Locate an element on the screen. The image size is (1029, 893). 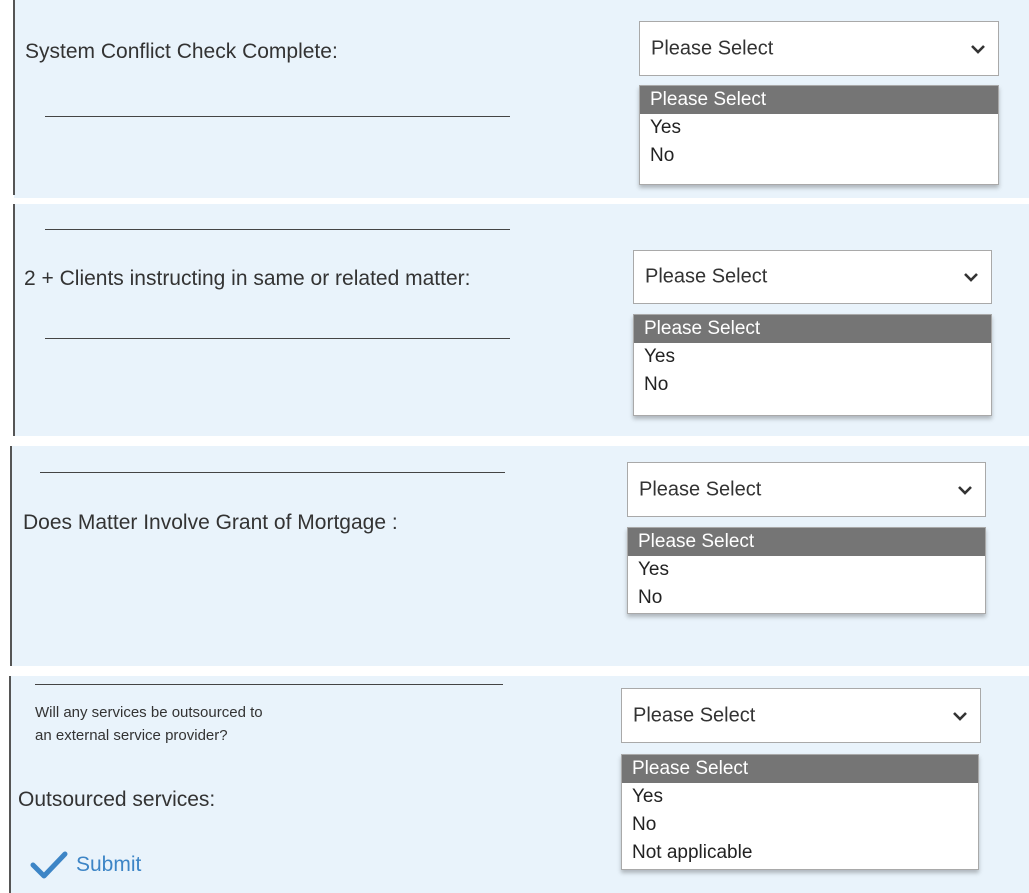
submit-button: Submit is located at coordinates (85, 865).